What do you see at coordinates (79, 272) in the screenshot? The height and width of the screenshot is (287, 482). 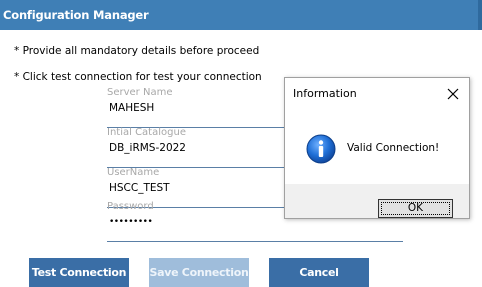 I see `test-connection-button: Test Connection` at bounding box center [79, 272].